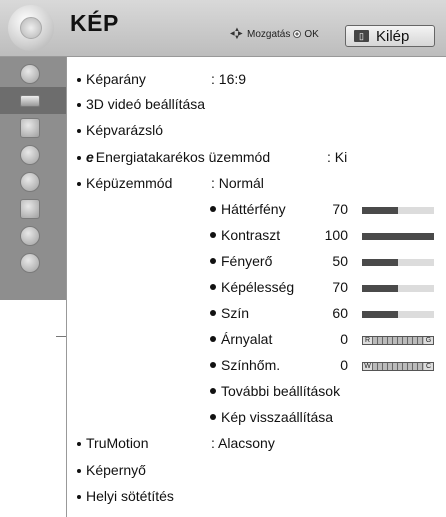 This screenshot has width=446, height=517. I want to click on menu-item-picture-wizard: Képvarázsló, so click(120, 130).